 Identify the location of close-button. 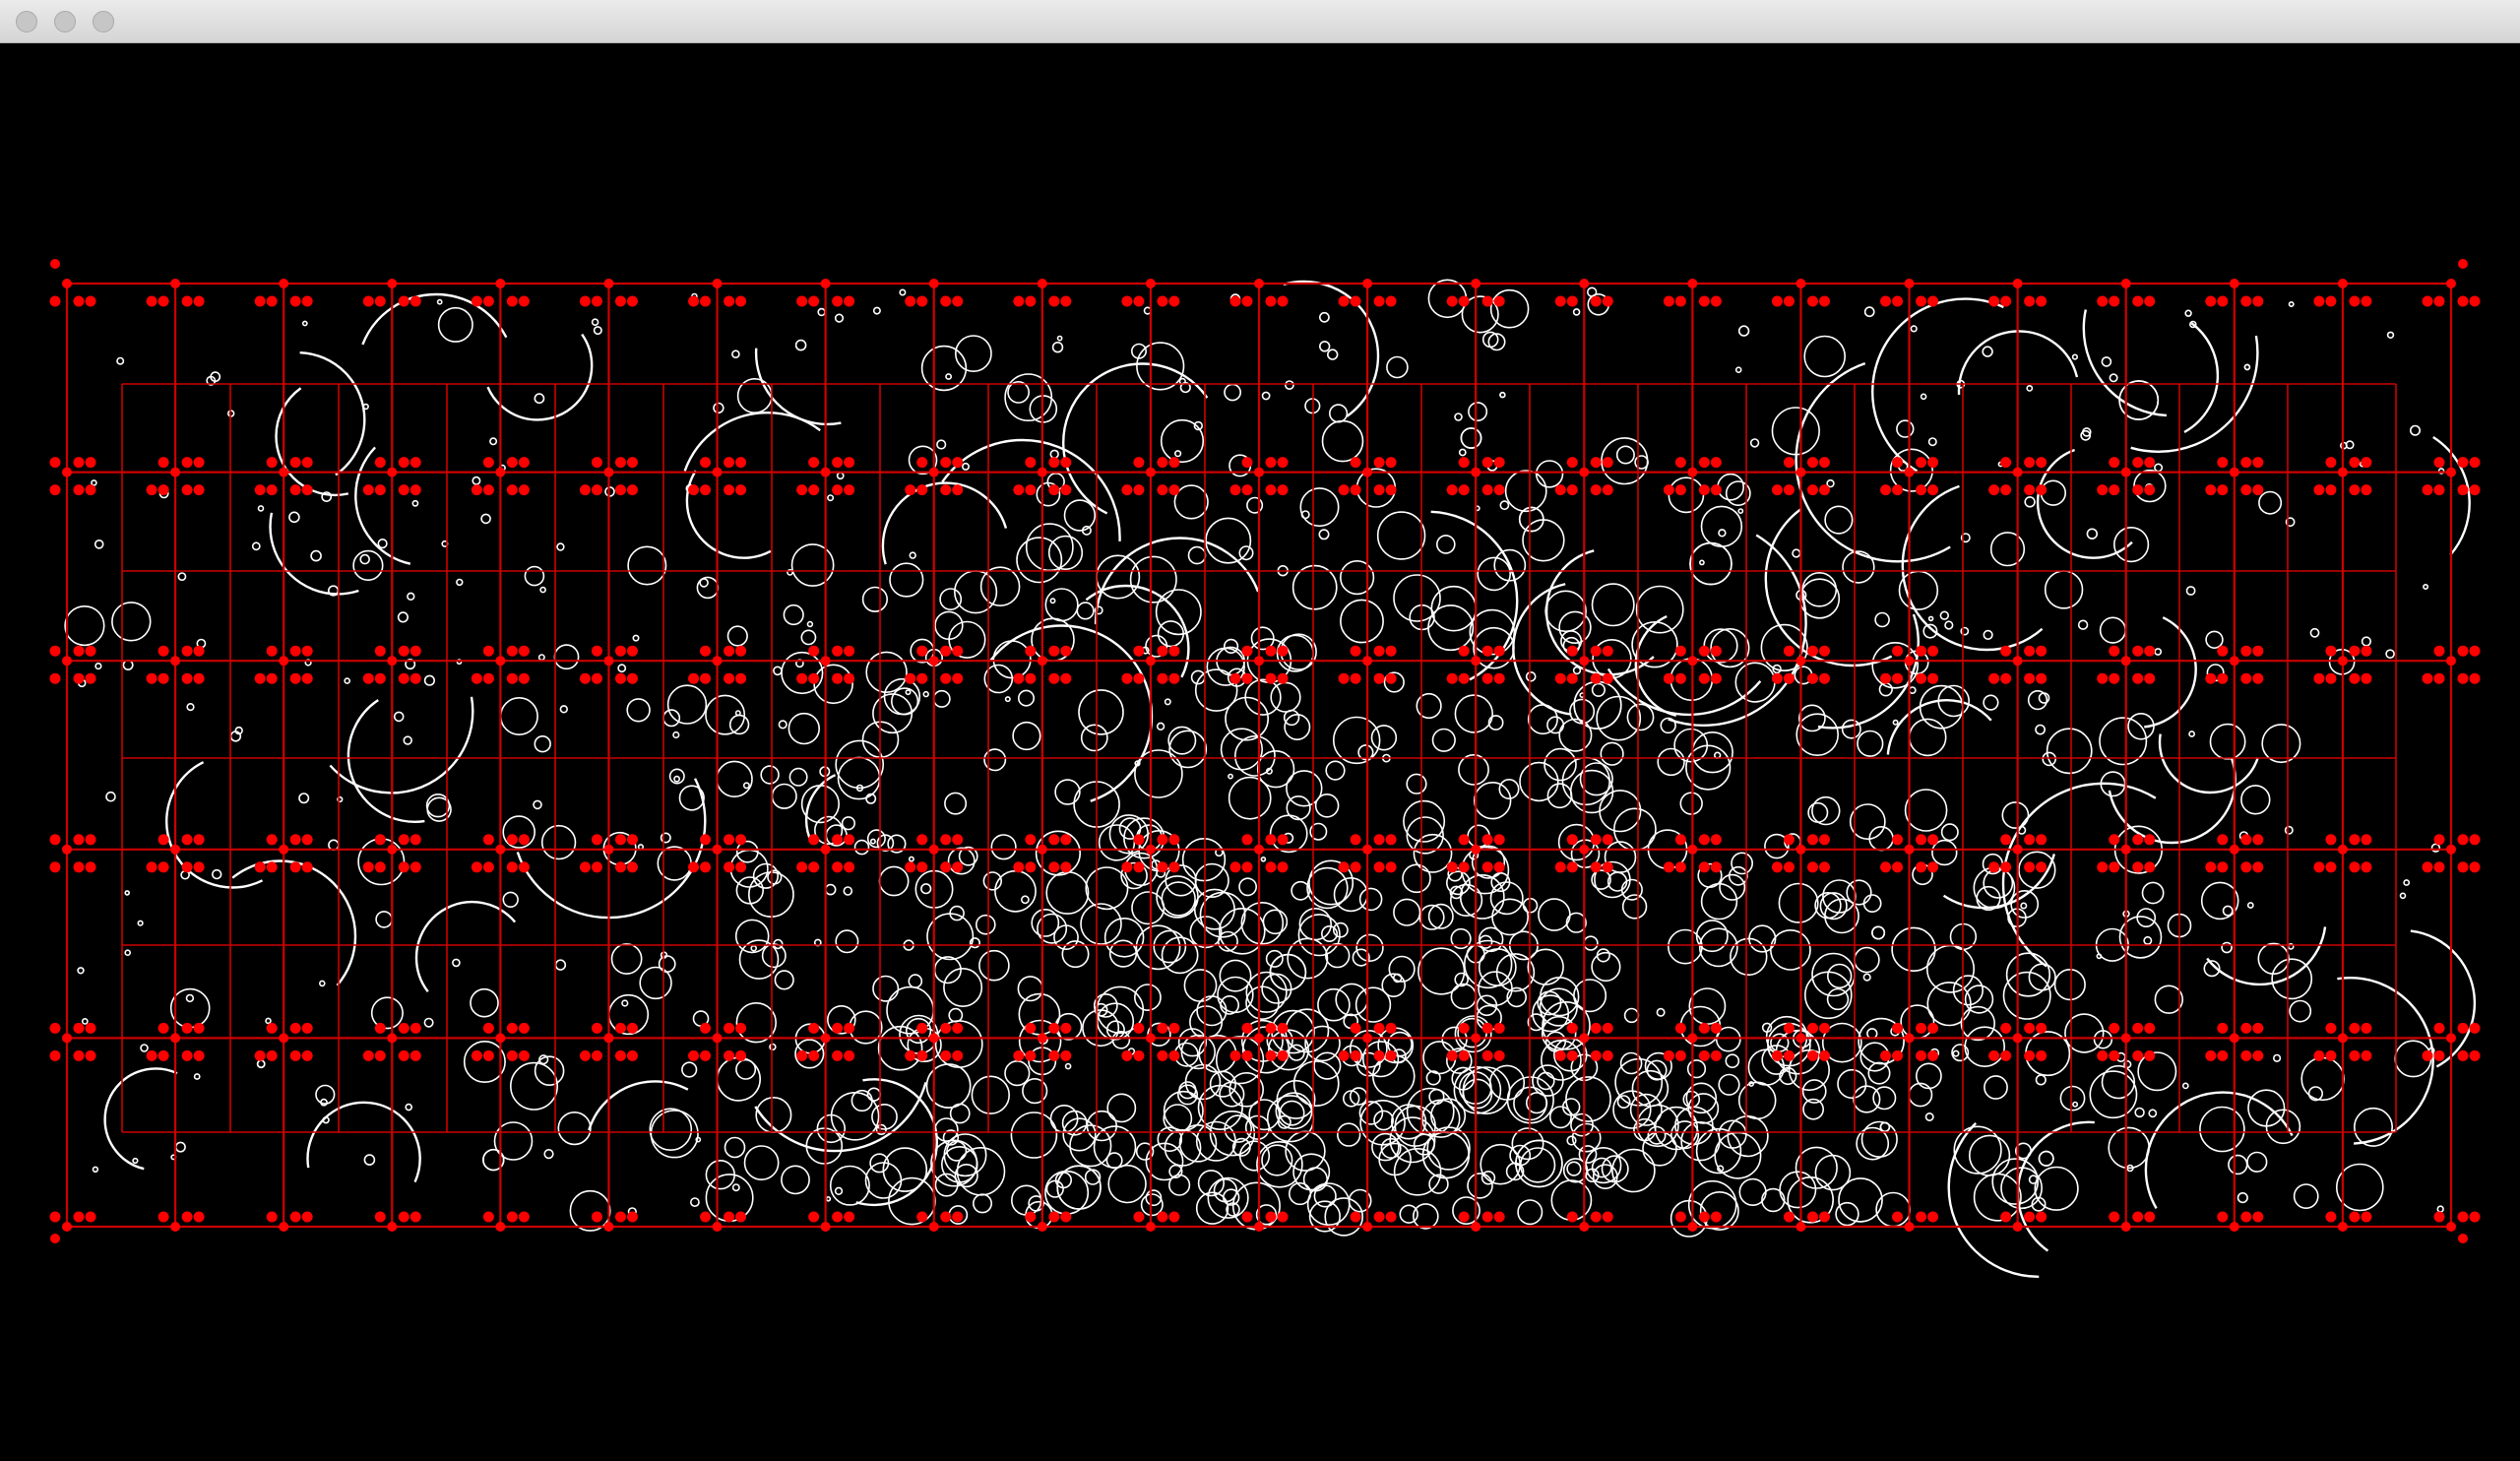
(26, 21).